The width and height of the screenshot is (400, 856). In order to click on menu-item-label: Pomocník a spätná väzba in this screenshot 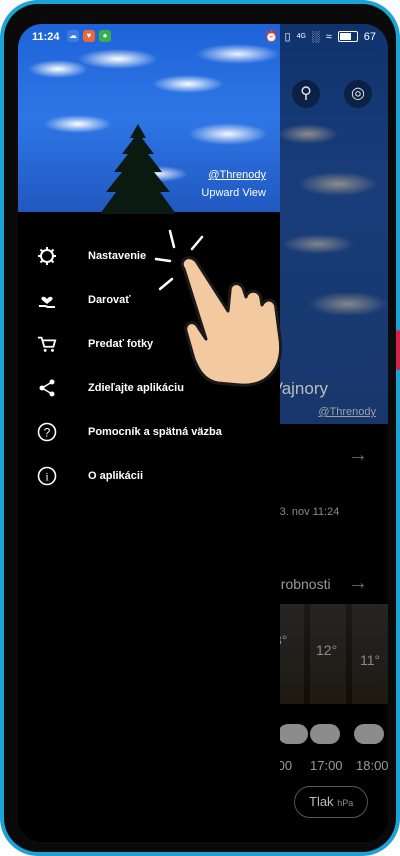, I will do `click(155, 432)`.